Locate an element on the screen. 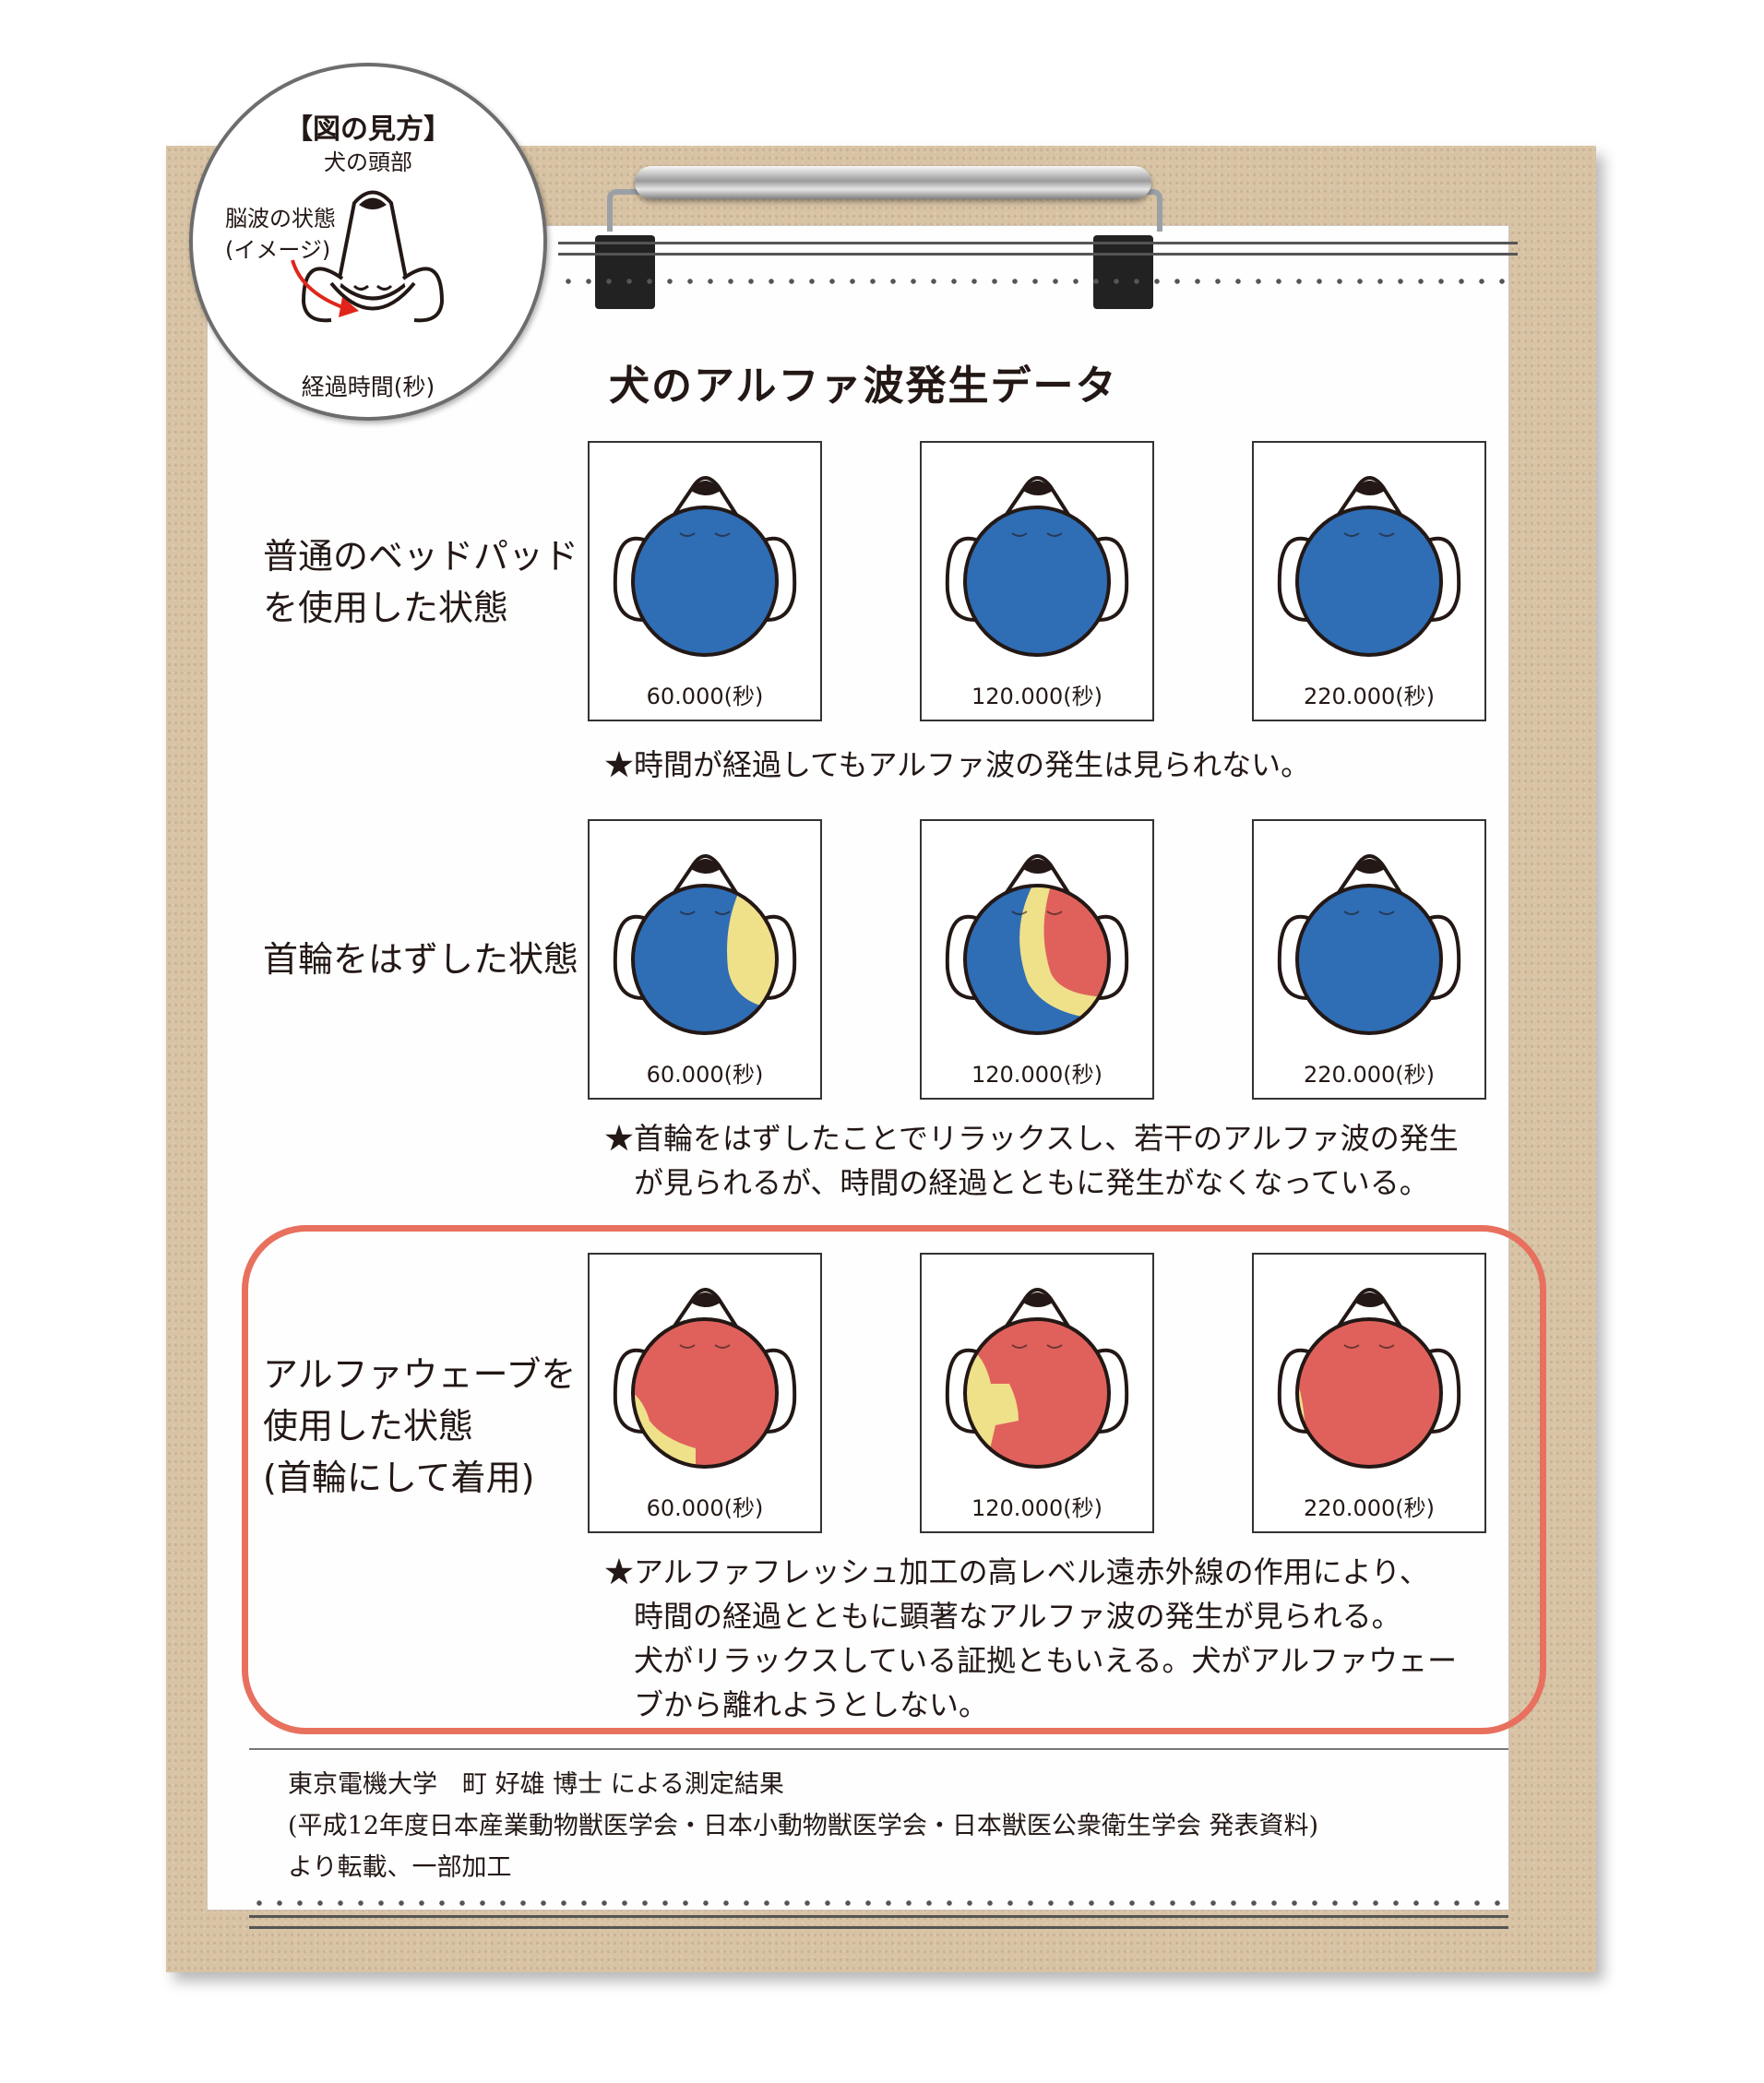  row3-note-line1: ★アルファフレッシュ加工の高レベル遠赤外線の作用により、 is located at coordinates (1017, 1571).